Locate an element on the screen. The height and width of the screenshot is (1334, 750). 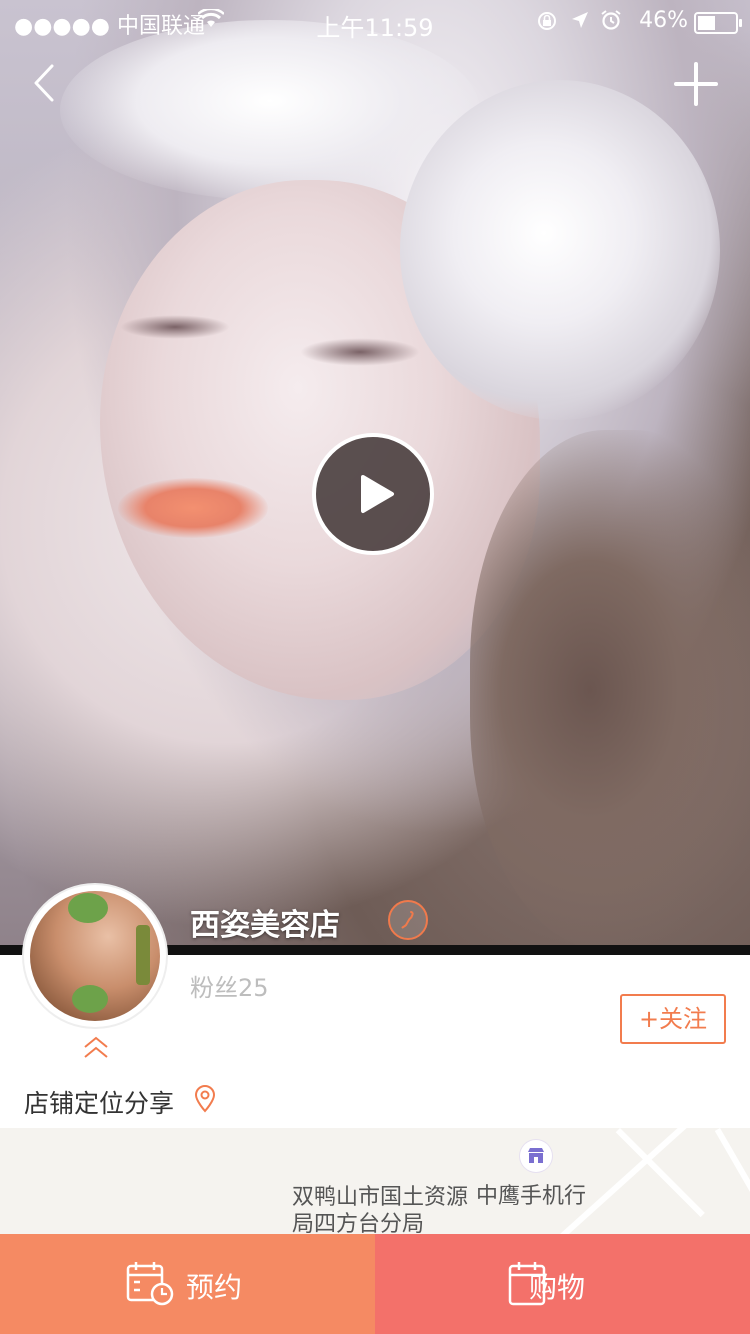
shopping-button: 购物 is located at coordinates (562, 1284).